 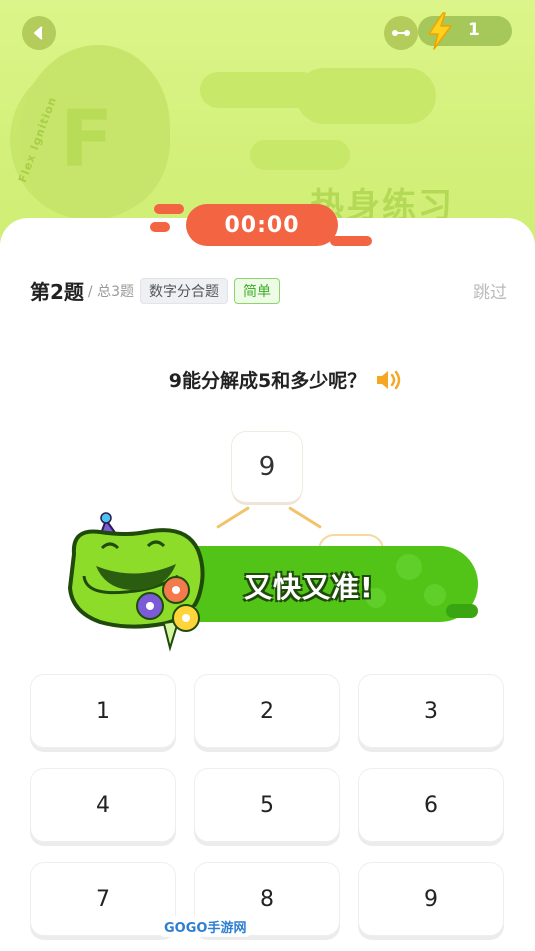 I want to click on key-6: 6, so click(x=431, y=805).